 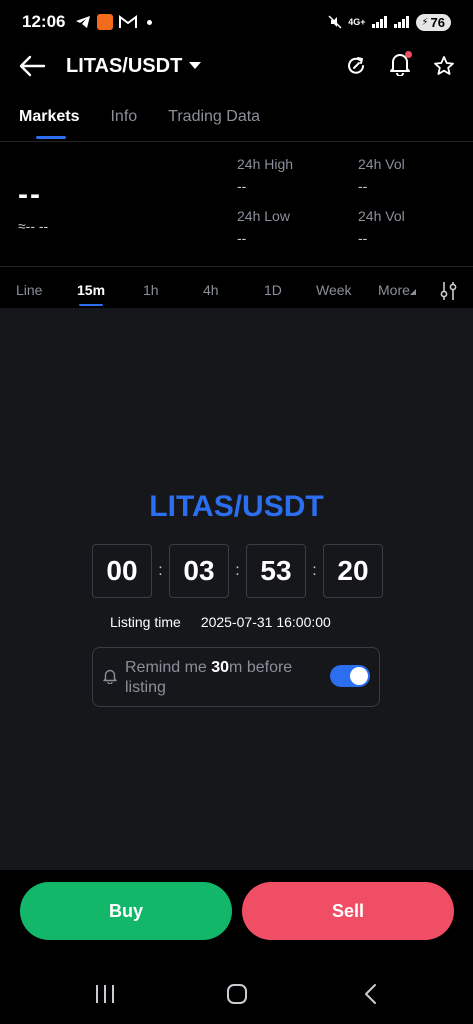 I want to click on alert-bell-button, so click(x=400, y=65).